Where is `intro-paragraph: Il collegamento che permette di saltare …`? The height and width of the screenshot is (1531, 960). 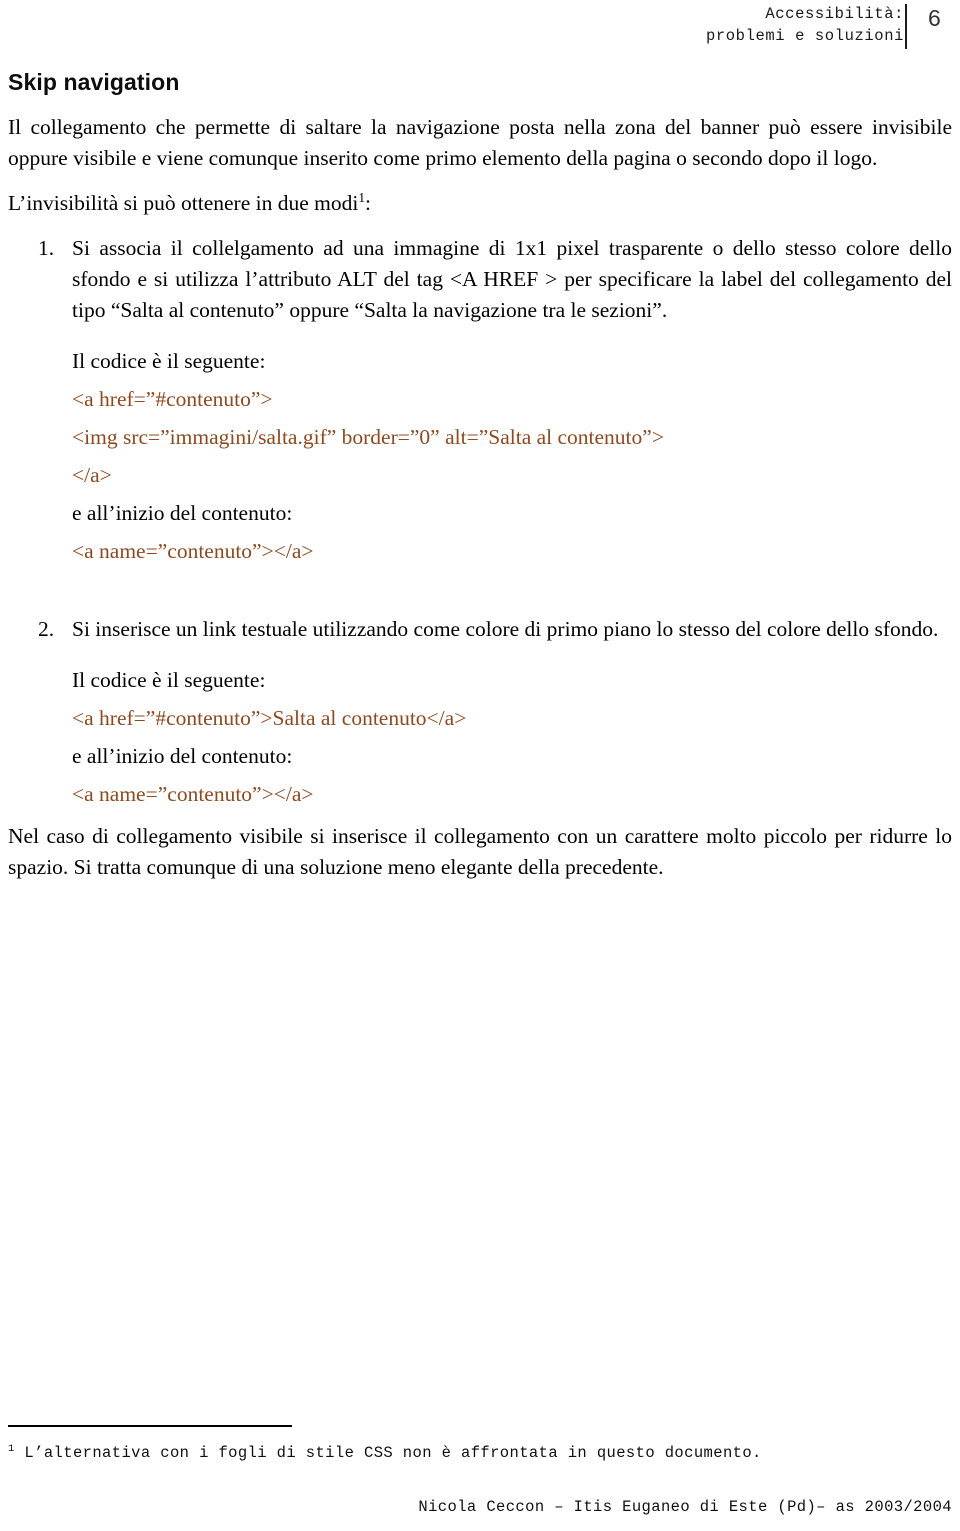
intro-paragraph: Il collegamento che permette di saltare … is located at coordinates (480, 142).